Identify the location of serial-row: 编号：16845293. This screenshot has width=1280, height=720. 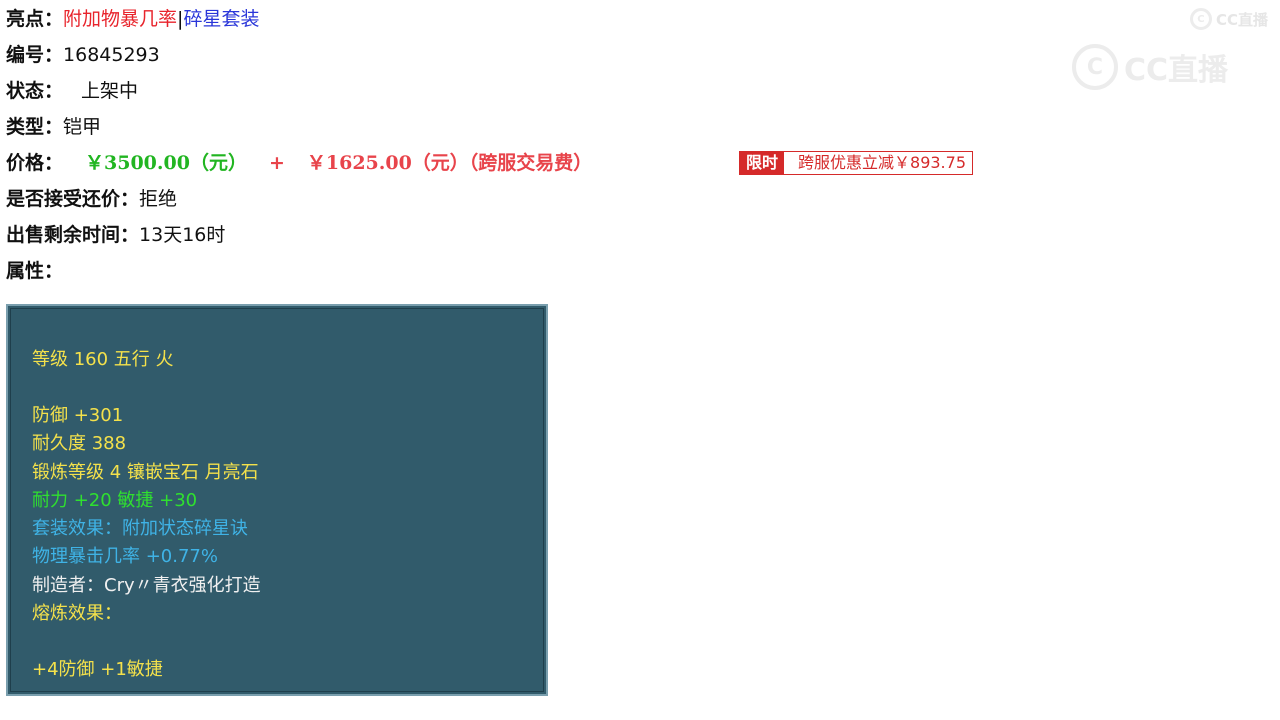
(83, 55).